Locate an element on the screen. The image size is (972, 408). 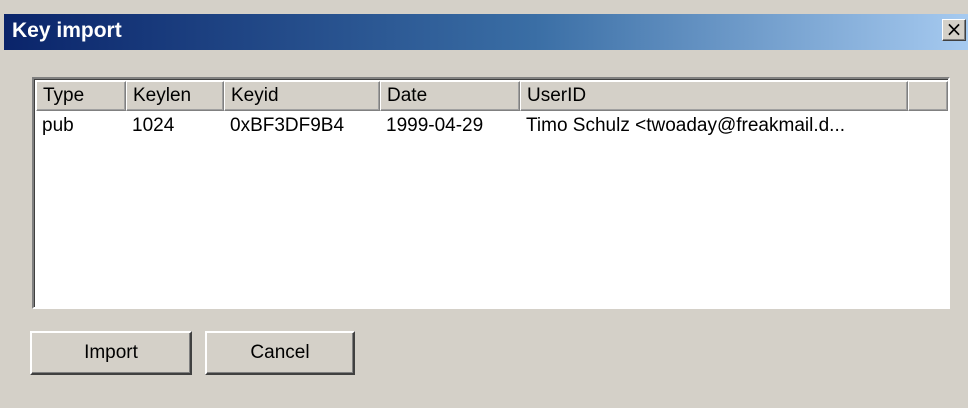
cell-type: pub is located at coordinates (58, 125).